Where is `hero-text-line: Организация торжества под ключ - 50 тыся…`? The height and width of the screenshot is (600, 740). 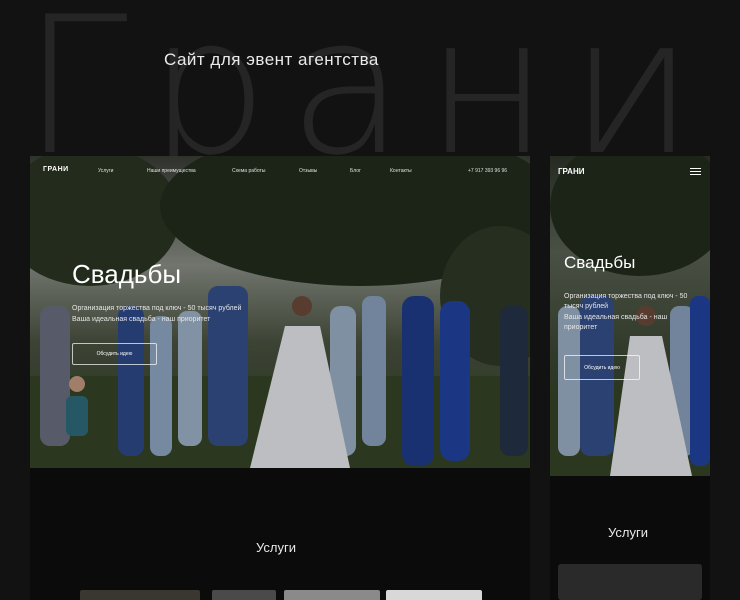
hero-text-line: Организация торжества под ключ - 50 тыся… is located at coordinates (157, 308).